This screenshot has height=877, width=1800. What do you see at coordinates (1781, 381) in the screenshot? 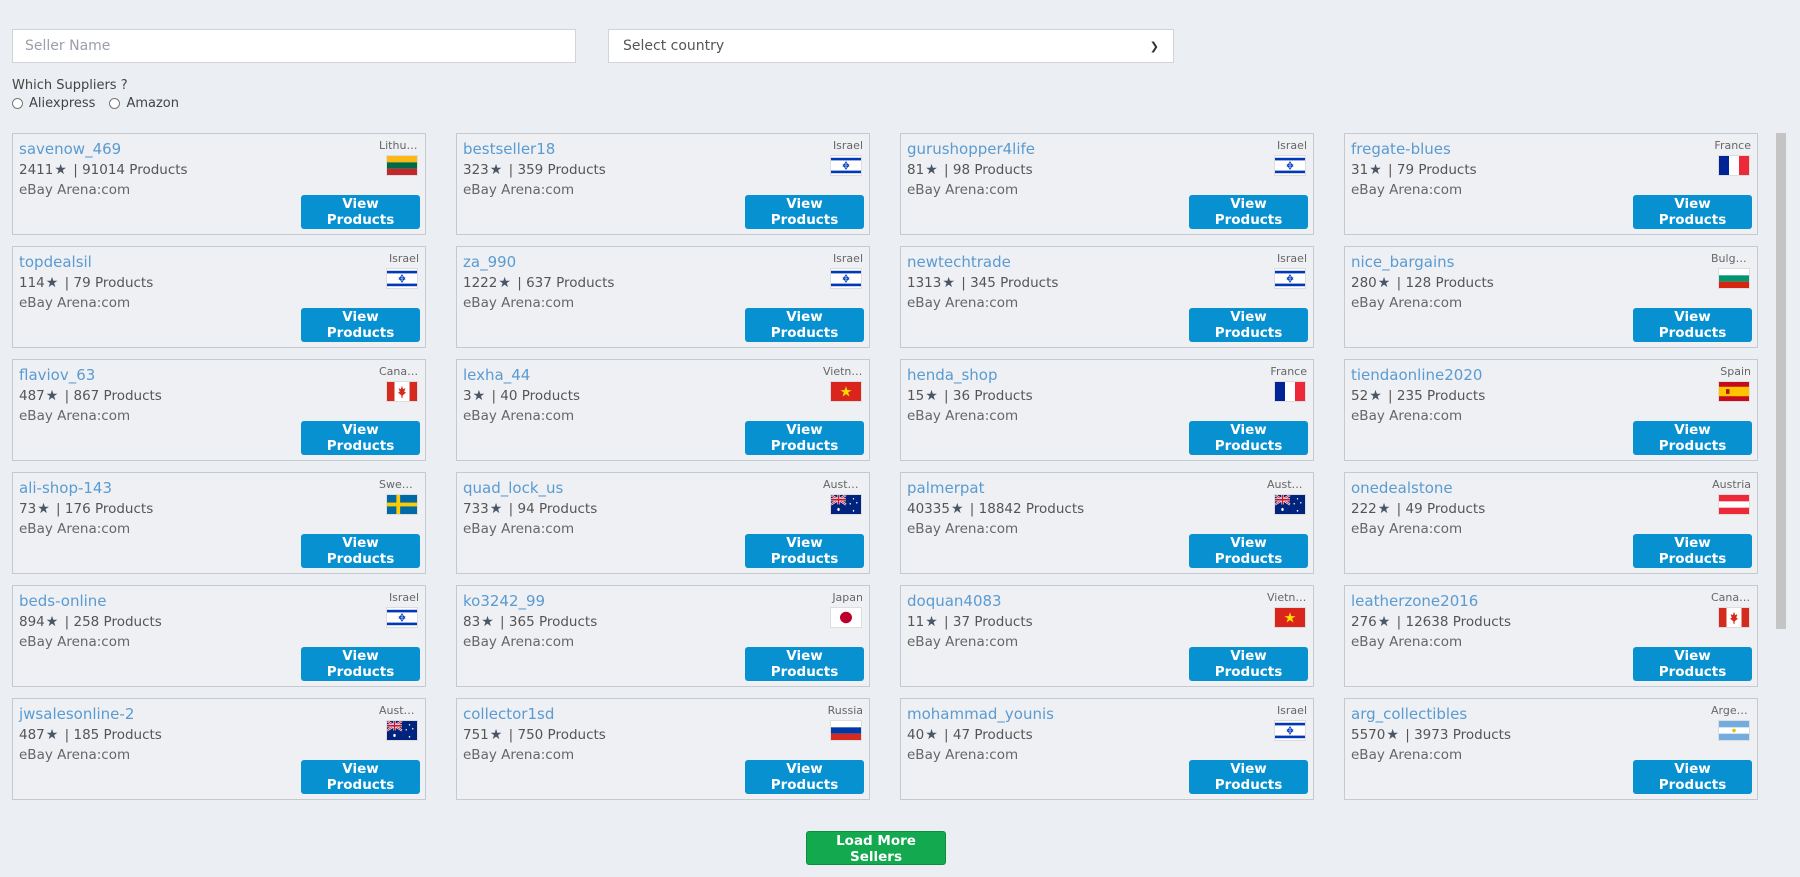
I see `scrollbar-thumb` at bounding box center [1781, 381].